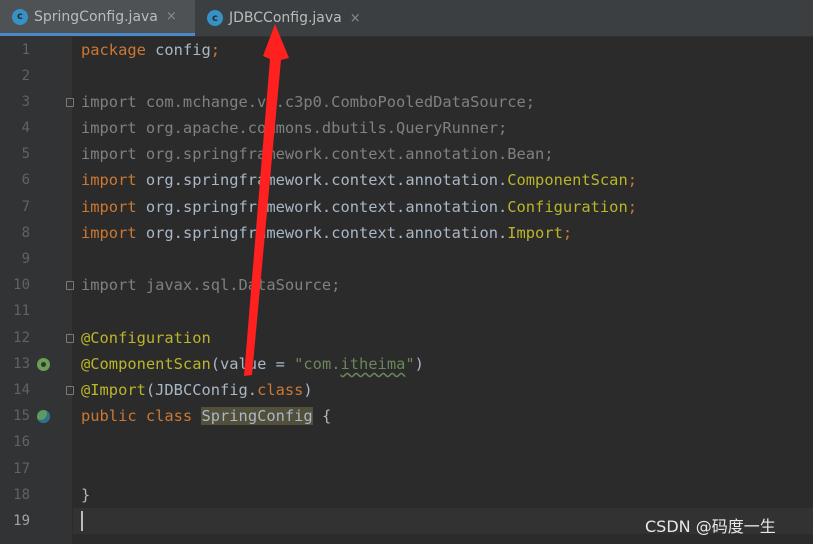  Describe the element at coordinates (21, 390) in the screenshot. I see `line-number: 14` at that location.